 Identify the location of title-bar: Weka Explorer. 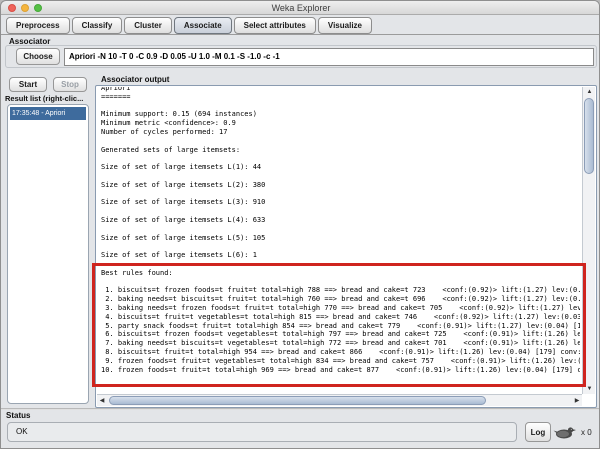
(300, 8).